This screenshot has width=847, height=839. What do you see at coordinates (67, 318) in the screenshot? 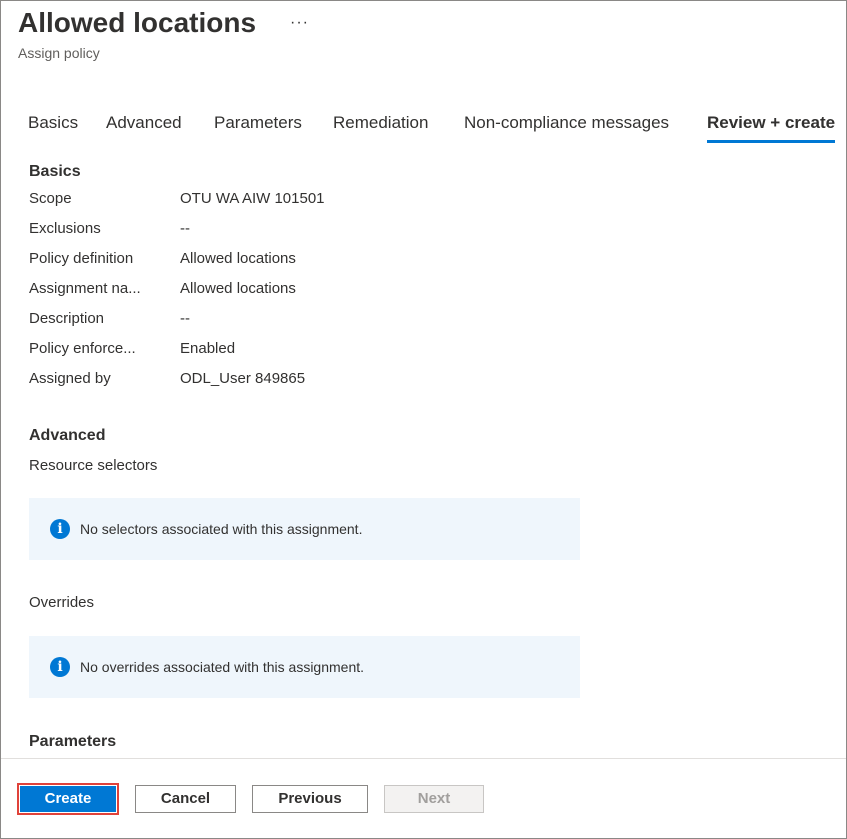
I see `description-label: Description` at bounding box center [67, 318].